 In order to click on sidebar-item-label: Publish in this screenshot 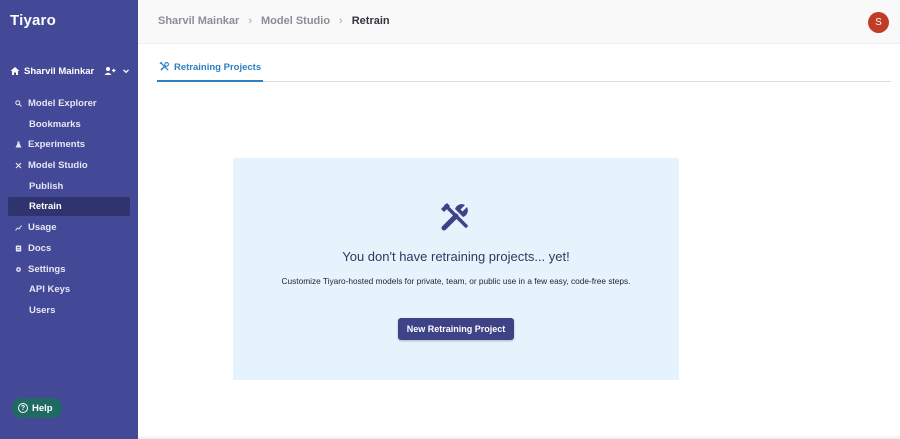, I will do `click(46, 186)`.